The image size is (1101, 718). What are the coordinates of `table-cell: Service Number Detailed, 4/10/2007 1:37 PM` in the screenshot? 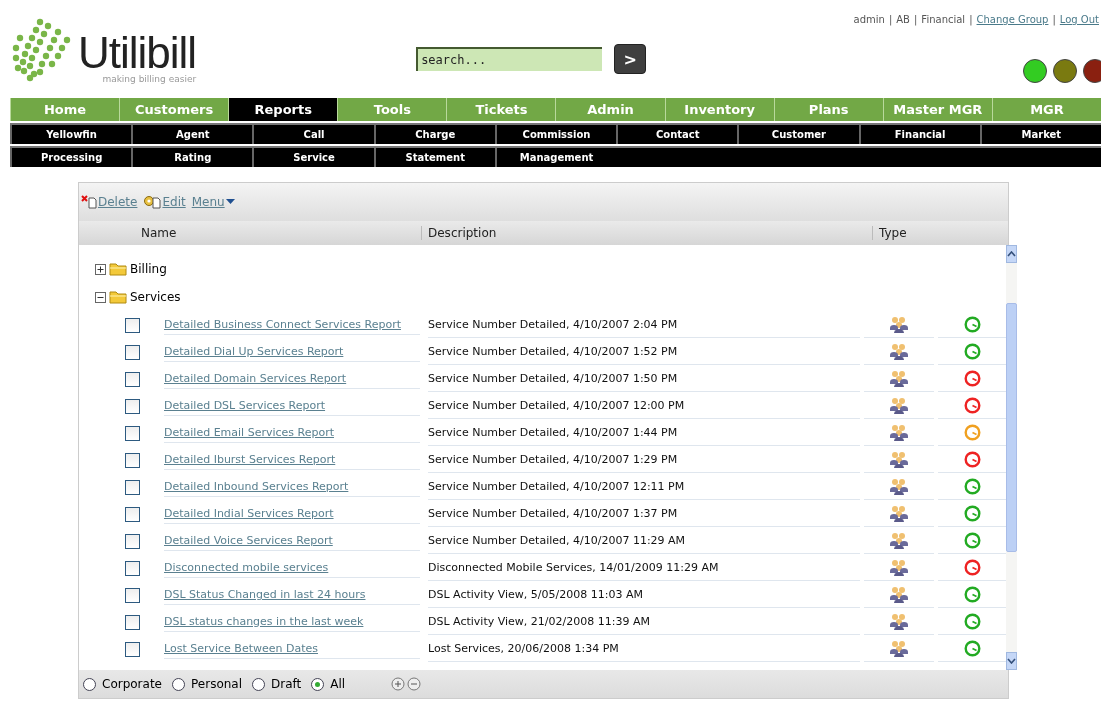 It's located at (553, 513).